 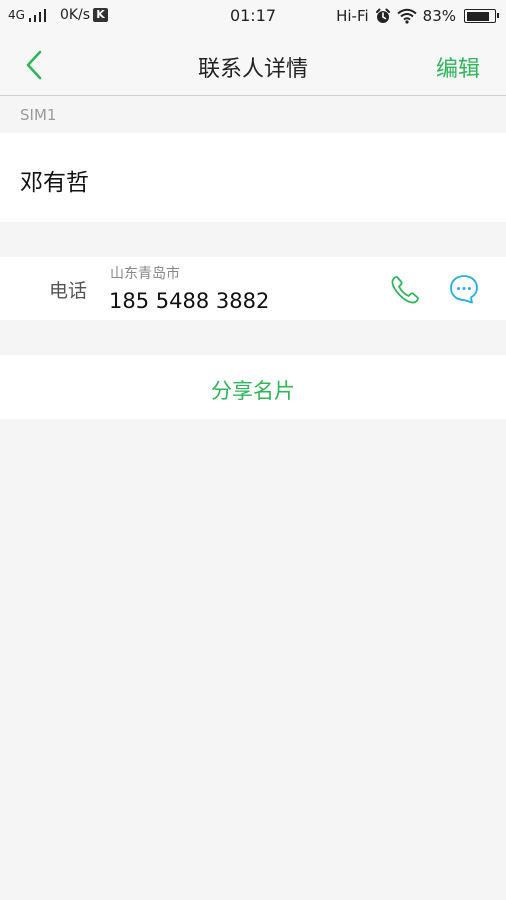 I want to click on phone-row: 电话 山东青岛市 185 5488 3882, so click(x=253, y=288).